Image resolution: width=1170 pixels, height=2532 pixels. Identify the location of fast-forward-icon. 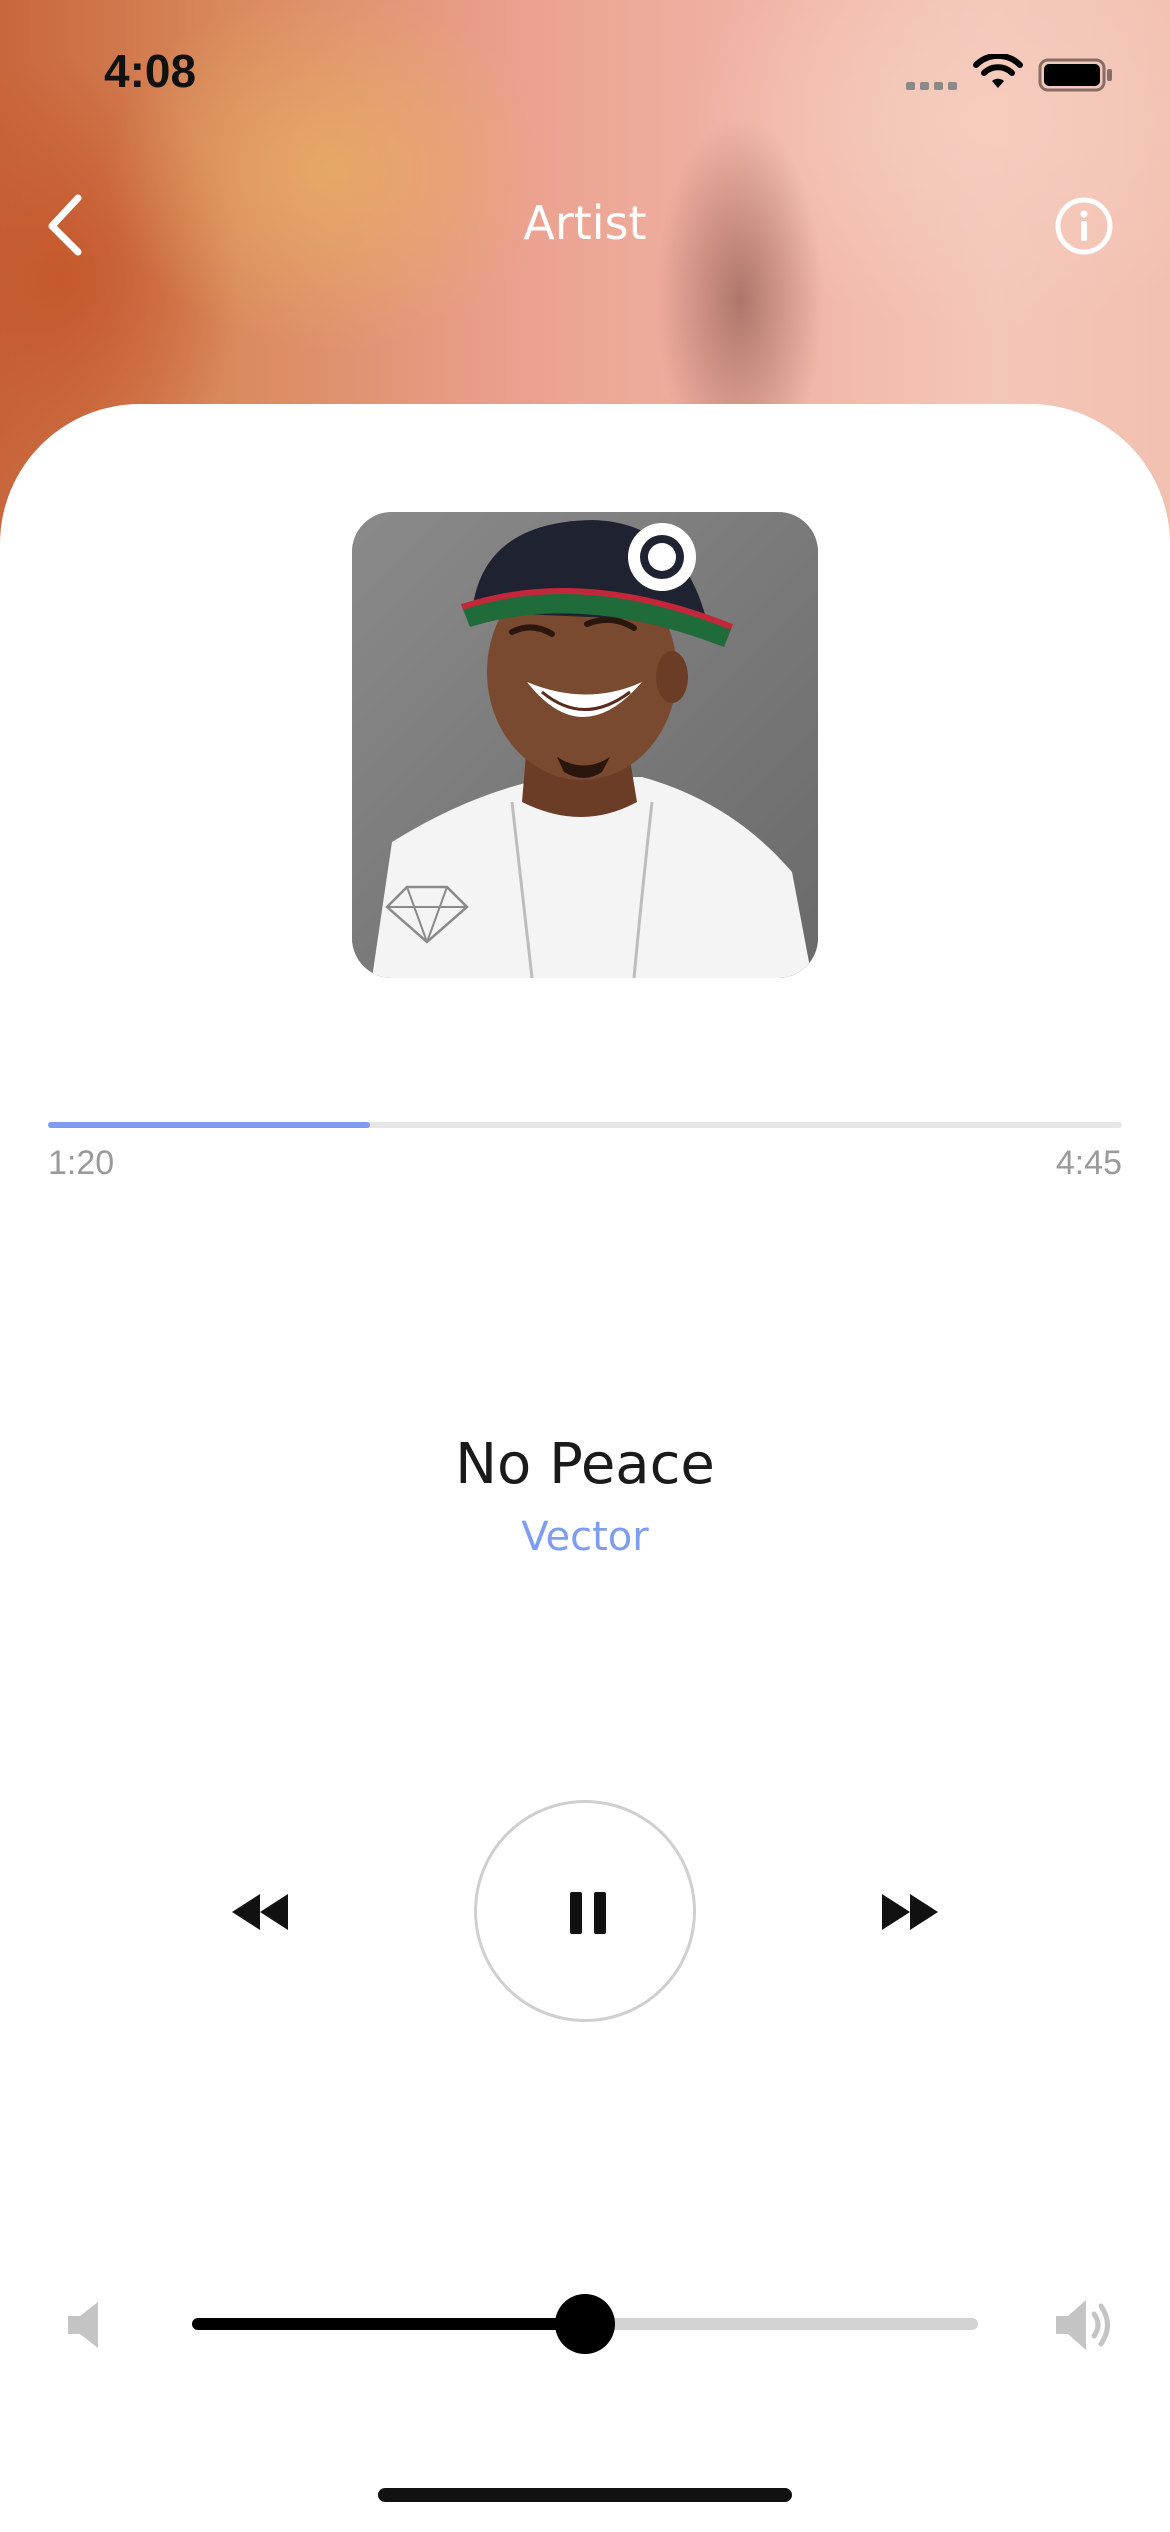
(910, 1912).